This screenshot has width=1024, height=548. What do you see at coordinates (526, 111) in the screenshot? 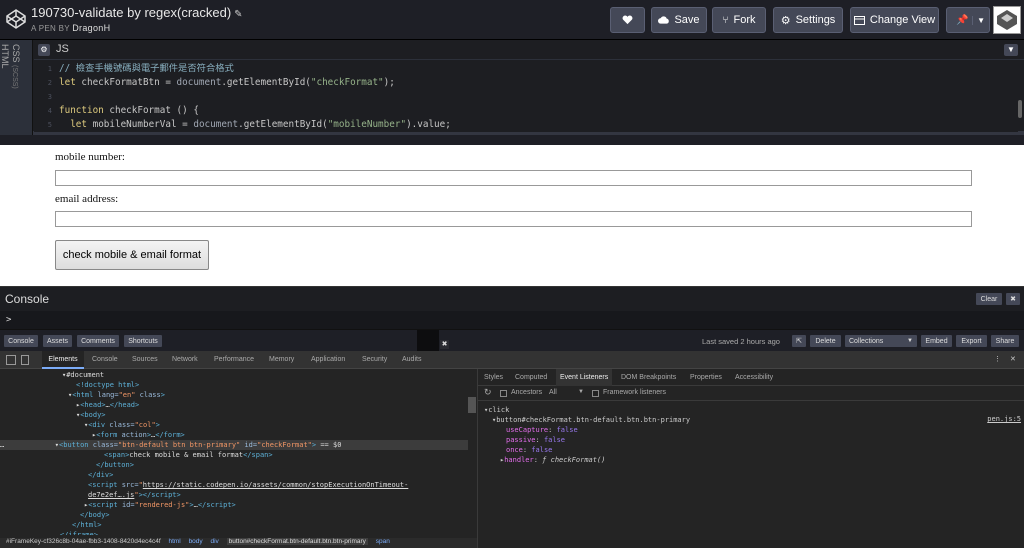
I see `code-line: 4 function checkFormat () {` at bounding box center [526, 111].